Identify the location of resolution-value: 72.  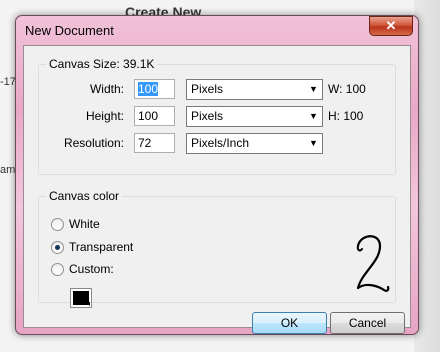
(145, 143).